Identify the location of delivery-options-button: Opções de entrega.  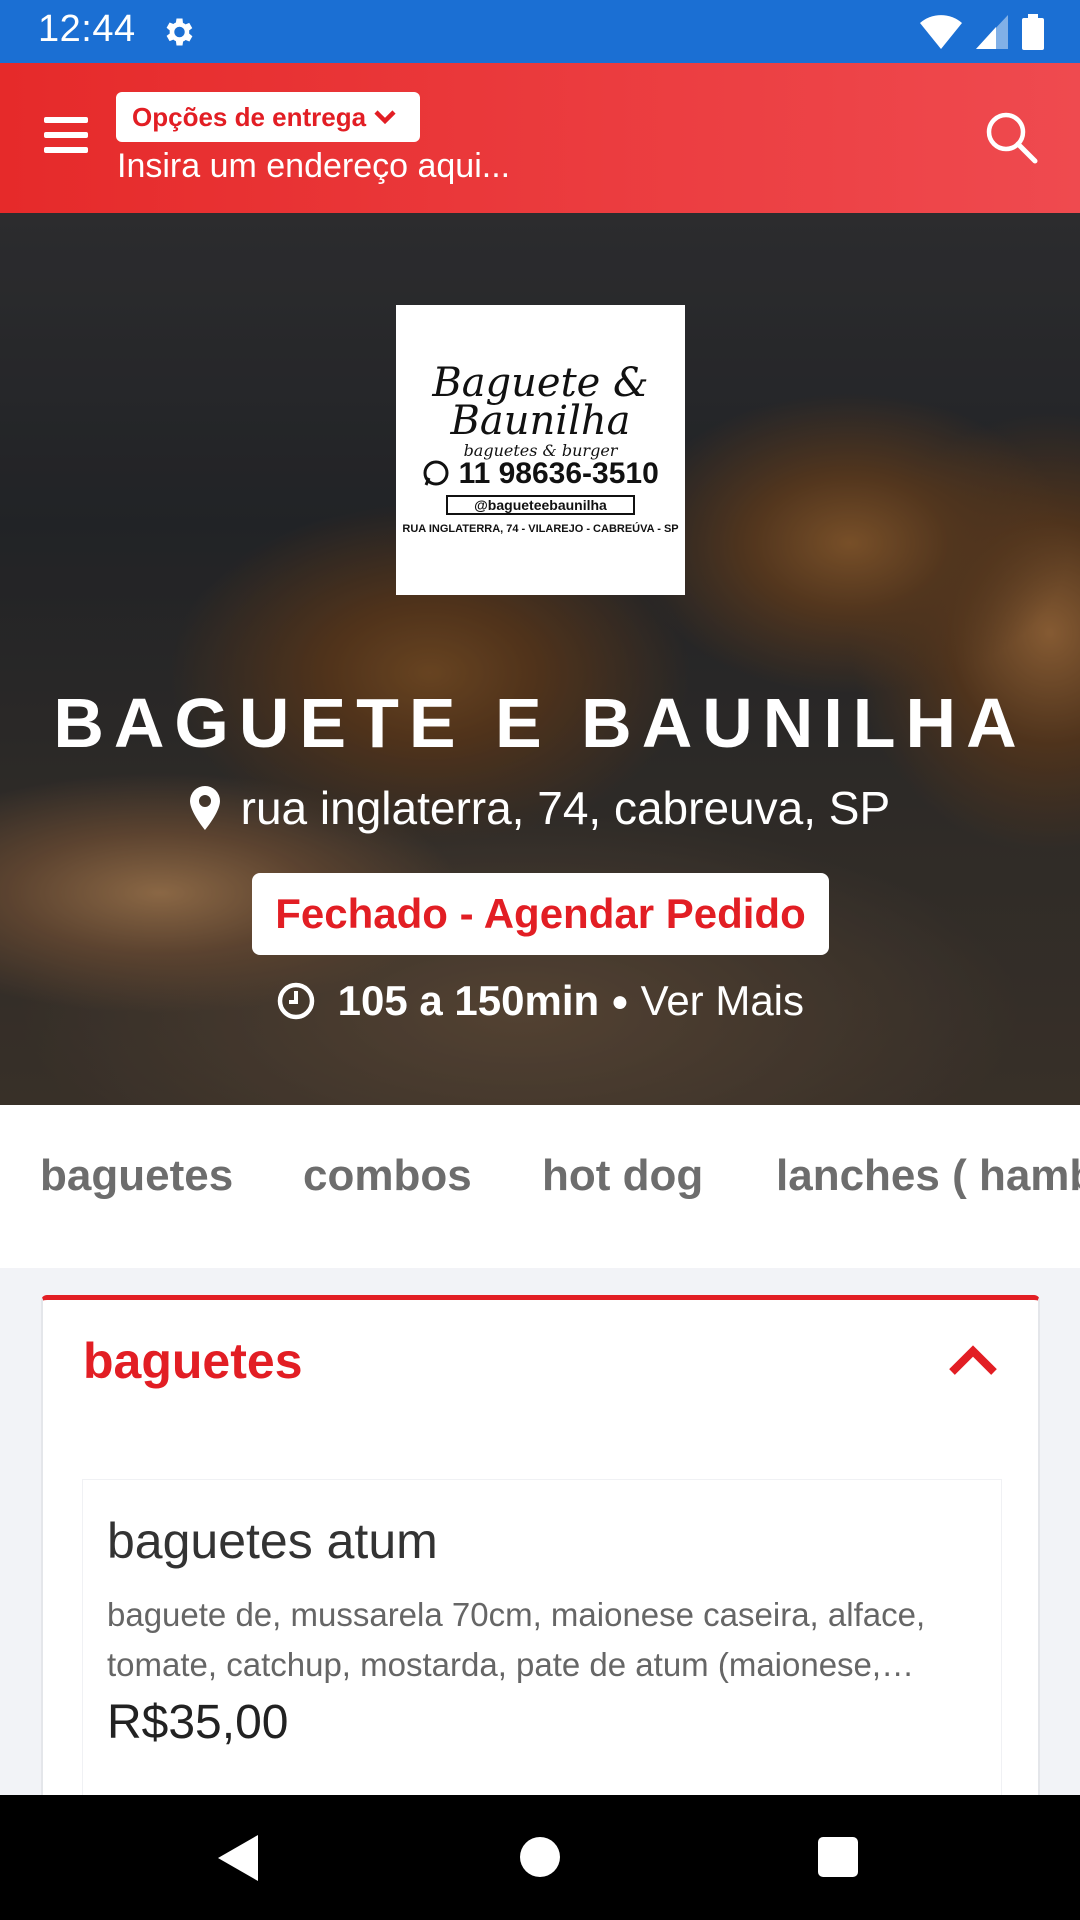
(268, 117).